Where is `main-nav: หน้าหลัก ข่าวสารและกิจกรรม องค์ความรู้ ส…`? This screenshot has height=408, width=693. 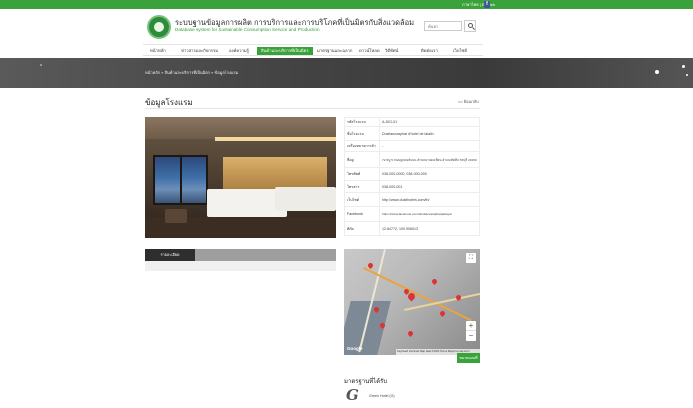 main-nav: หน้าหลัก ข่าวสารและกิจกรรม องค์ความรู้ ส… is located at coordinates (313, 50).